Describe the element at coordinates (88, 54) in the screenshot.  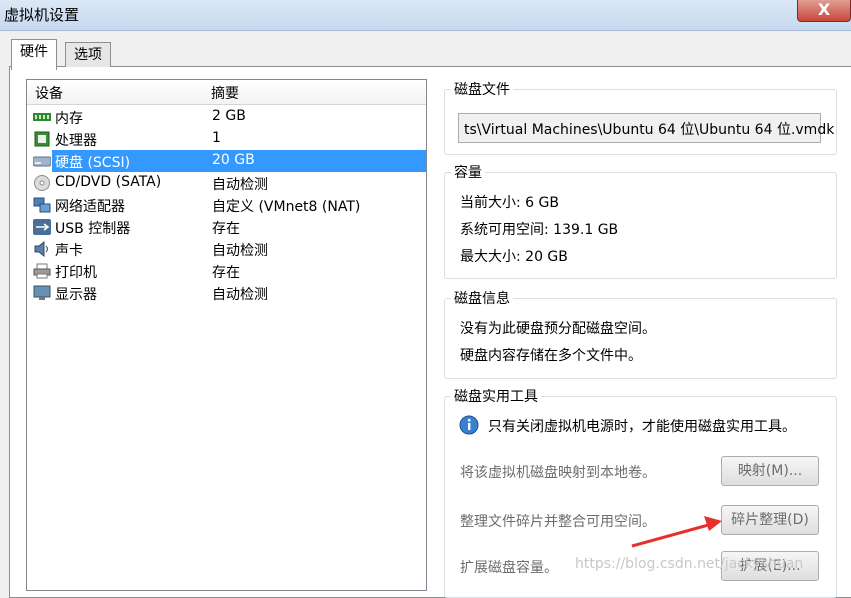
I see `tab-options: 选项` at that location.